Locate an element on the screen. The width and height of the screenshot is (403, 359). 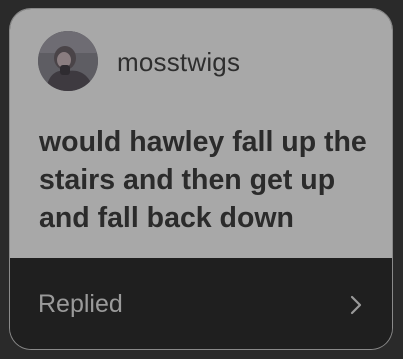
chevron-right-icon is located at coordinates (356, 305).